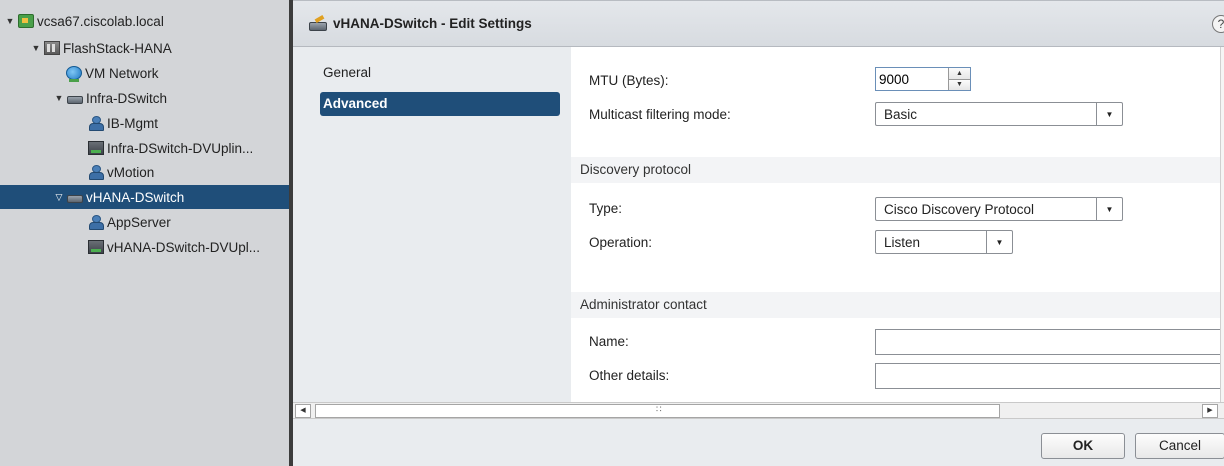 This screenshot has height=466, width=1224. What do you see at coordinates (959, 73) in the screenshot?
I see `increment-arrow-icon: ▲` at bounding box center [959, 73].